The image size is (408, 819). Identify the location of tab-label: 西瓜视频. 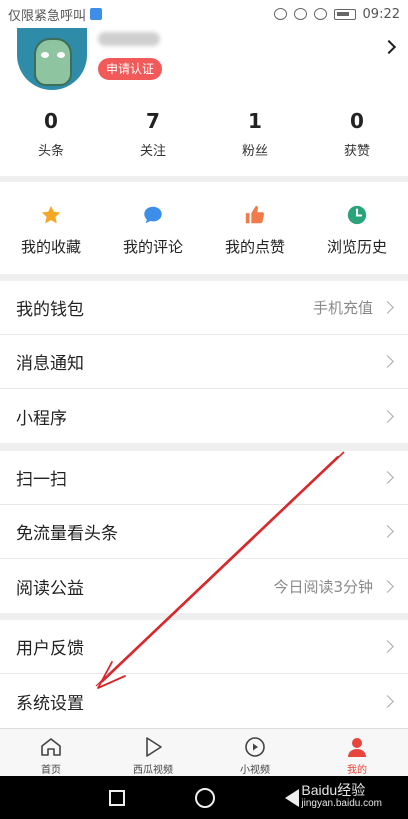
(153, 770).